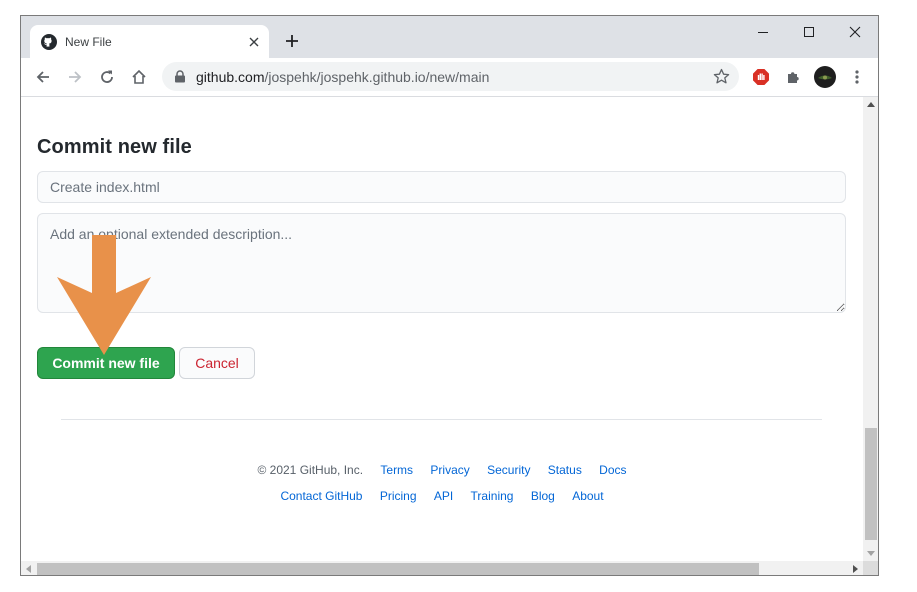 The width and height of the screenshot is (917, 592). What do you see at coordinates (856, 569) in the screenshot?
I see `scroll-right-icon` at bounding box center [856, 569].